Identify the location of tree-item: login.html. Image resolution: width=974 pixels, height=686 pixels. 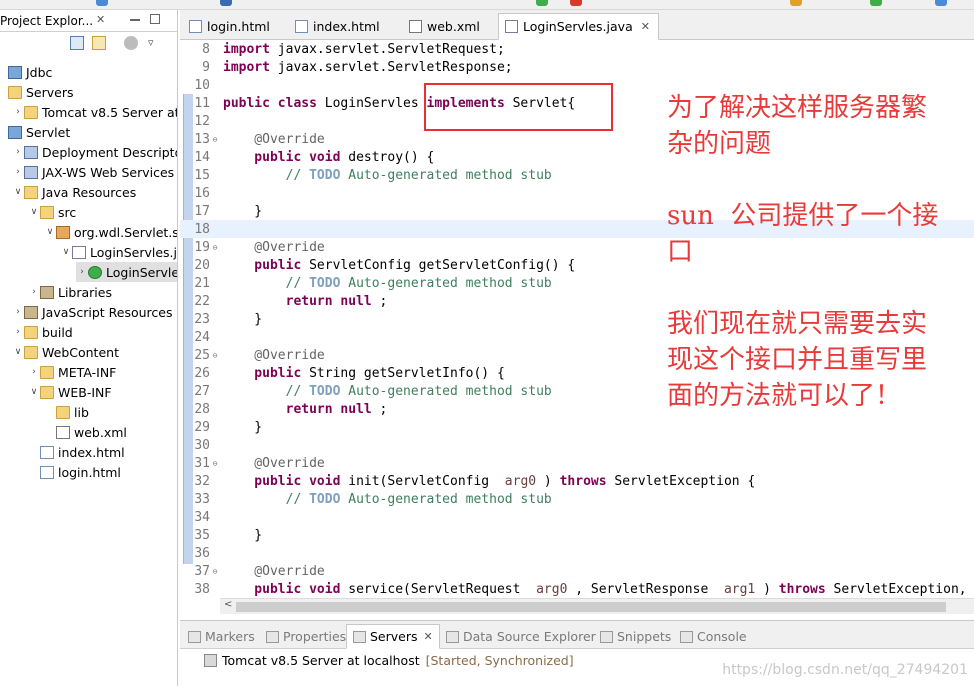
(74, 472).